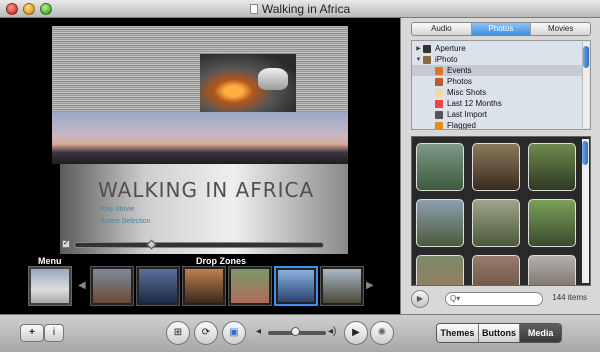 The width and height of the screenshot is (600, 352). Describe the element at coordinates (497, 81) in the screenshot. I see `source-item-photos: Photos` at that location.